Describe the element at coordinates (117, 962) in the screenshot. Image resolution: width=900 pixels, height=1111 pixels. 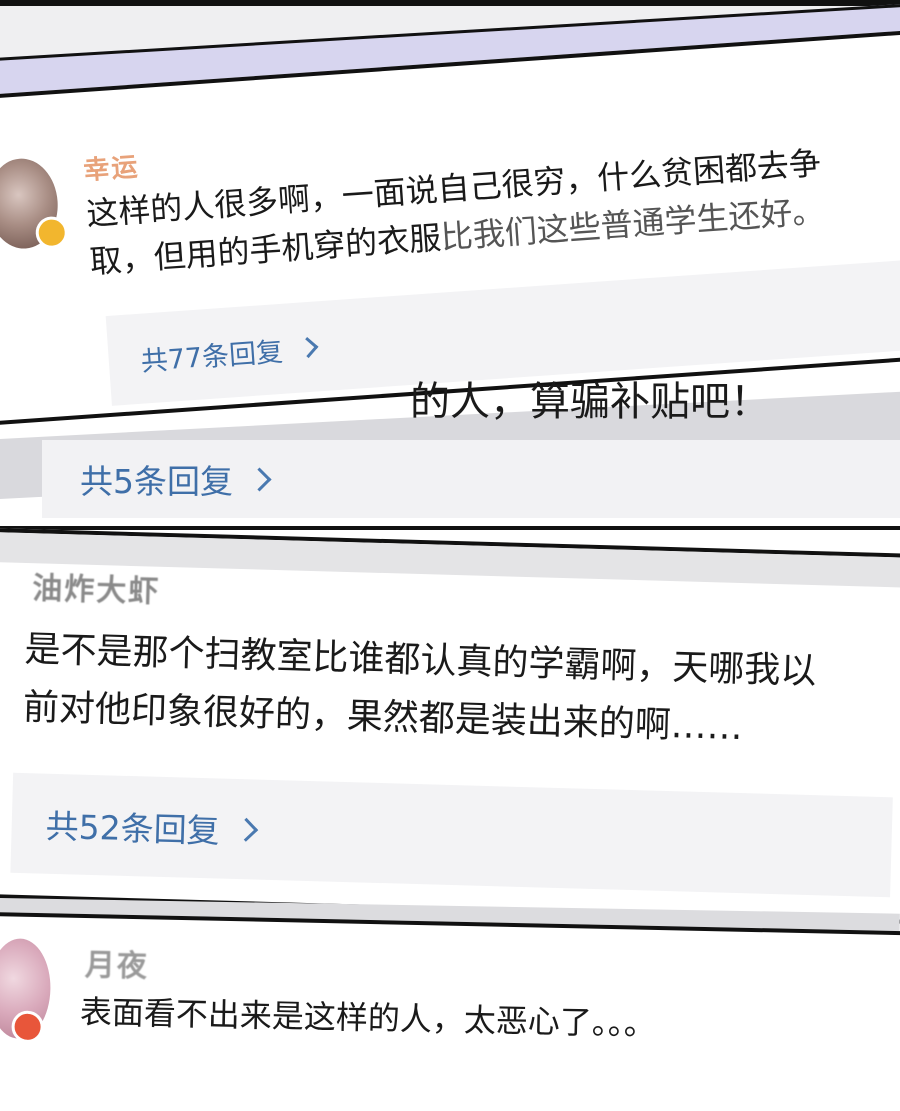
I see `username: 月夜` at that location.